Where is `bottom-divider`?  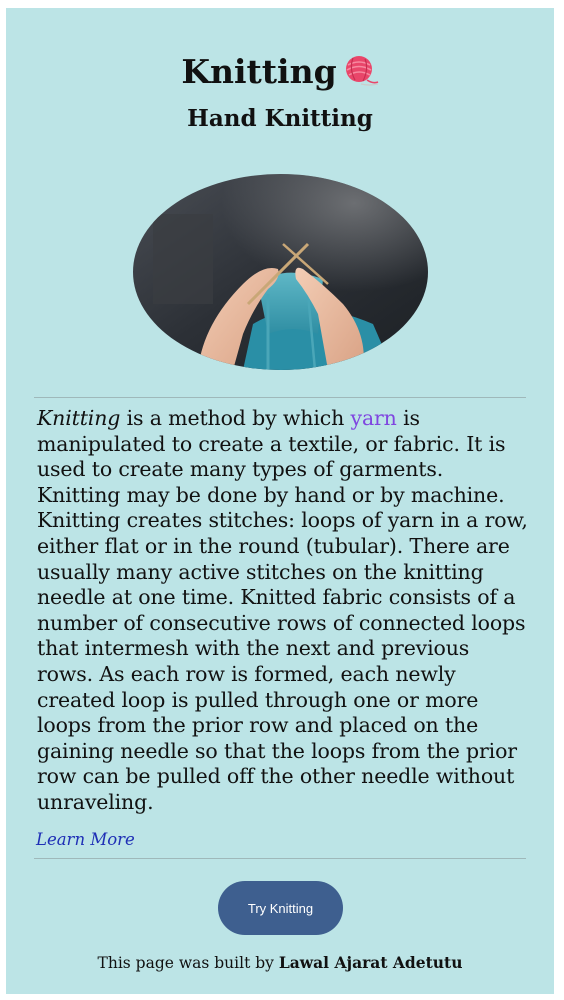 bottom-divider is located at coordinates (280, 858).